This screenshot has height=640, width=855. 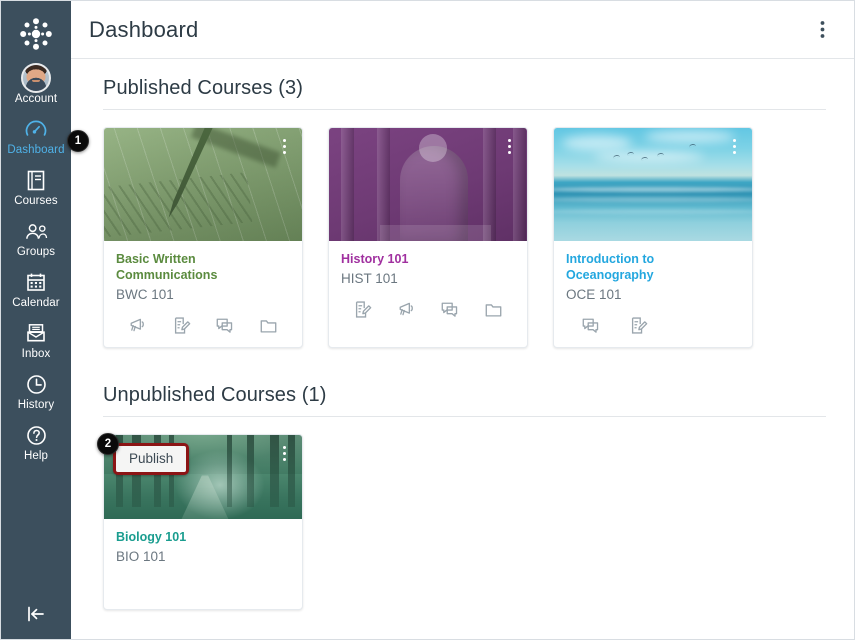 I want to click on course-card-banner: Publish, so click(x=203, y=477).